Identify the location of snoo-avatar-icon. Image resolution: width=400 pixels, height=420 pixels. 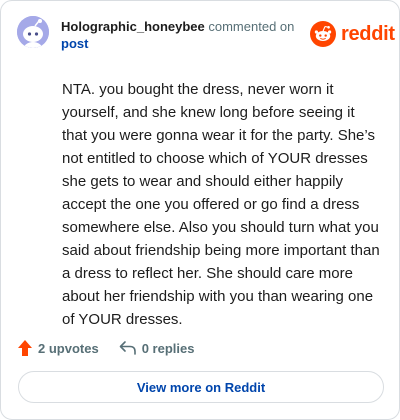
(33, 32).